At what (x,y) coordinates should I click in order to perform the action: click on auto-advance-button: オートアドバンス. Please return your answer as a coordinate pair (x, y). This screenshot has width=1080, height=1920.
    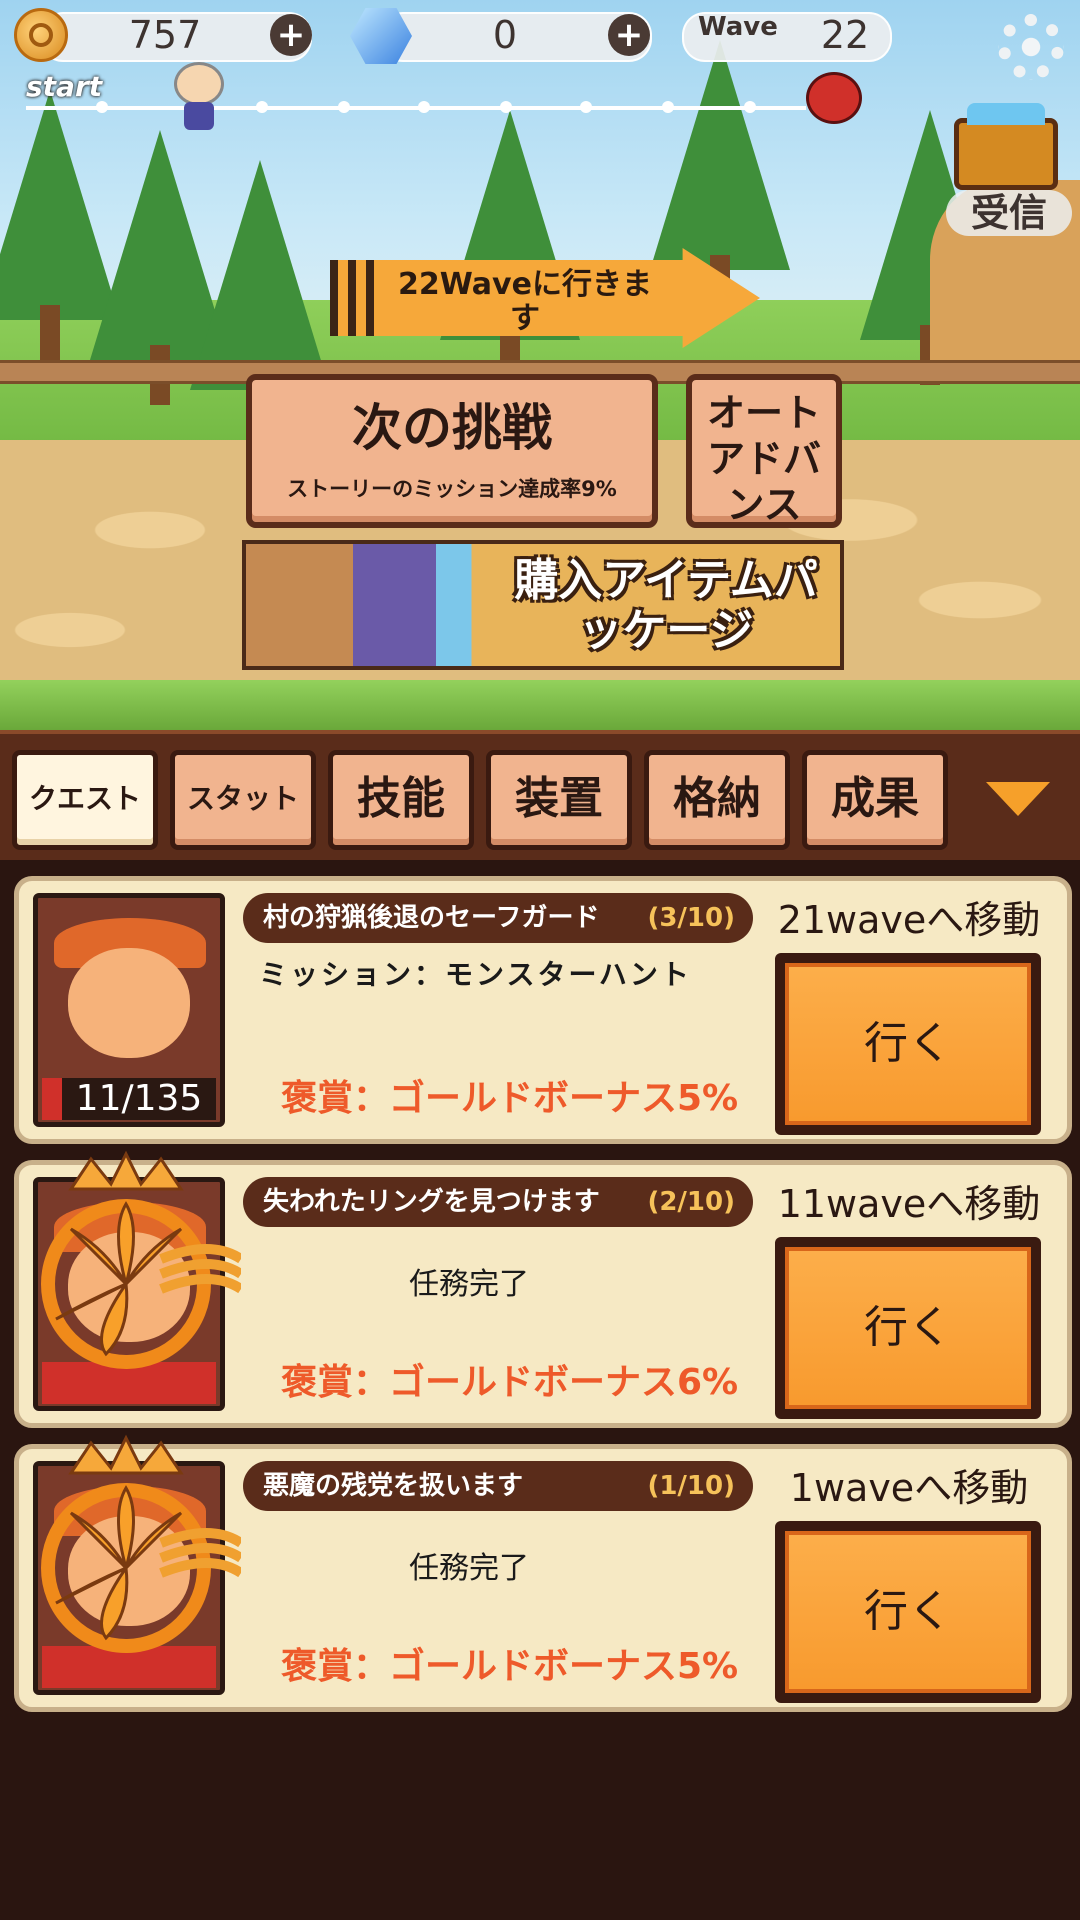
    Looking at the image, I should click on (764, 451).